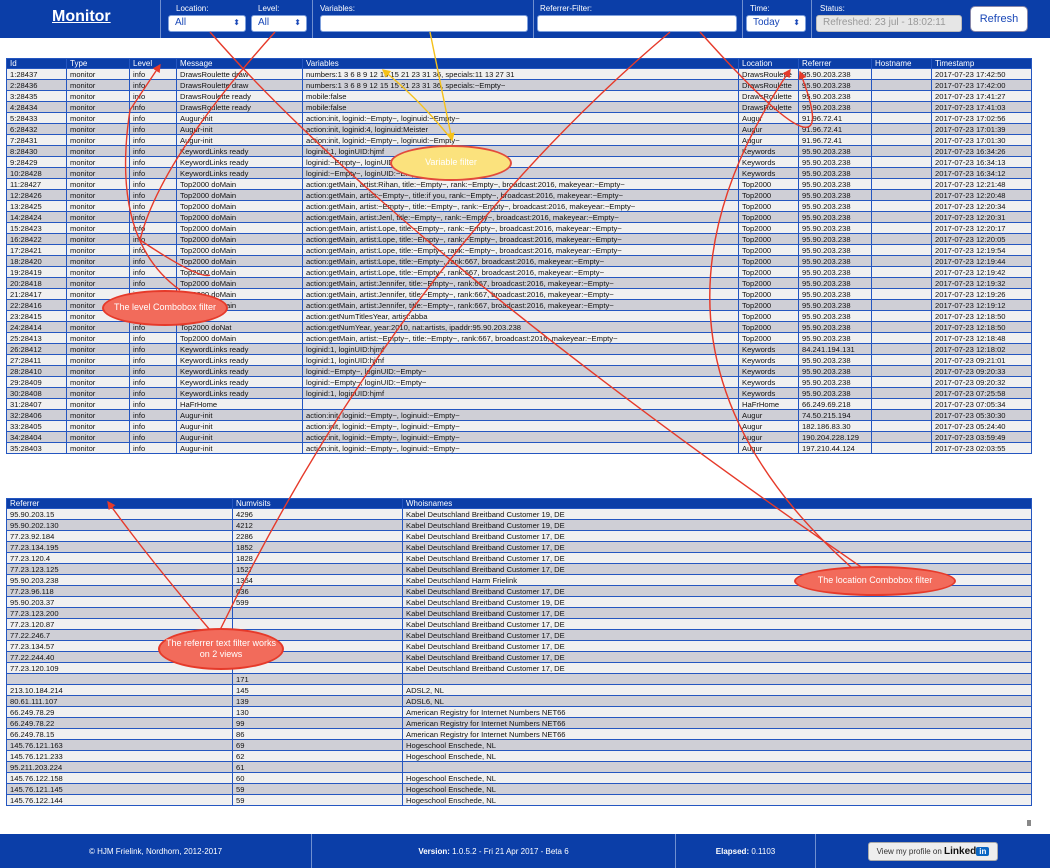  Describe the element at coordinates (153, 63) in the screenshot. I see `column-header: Level` at that location.